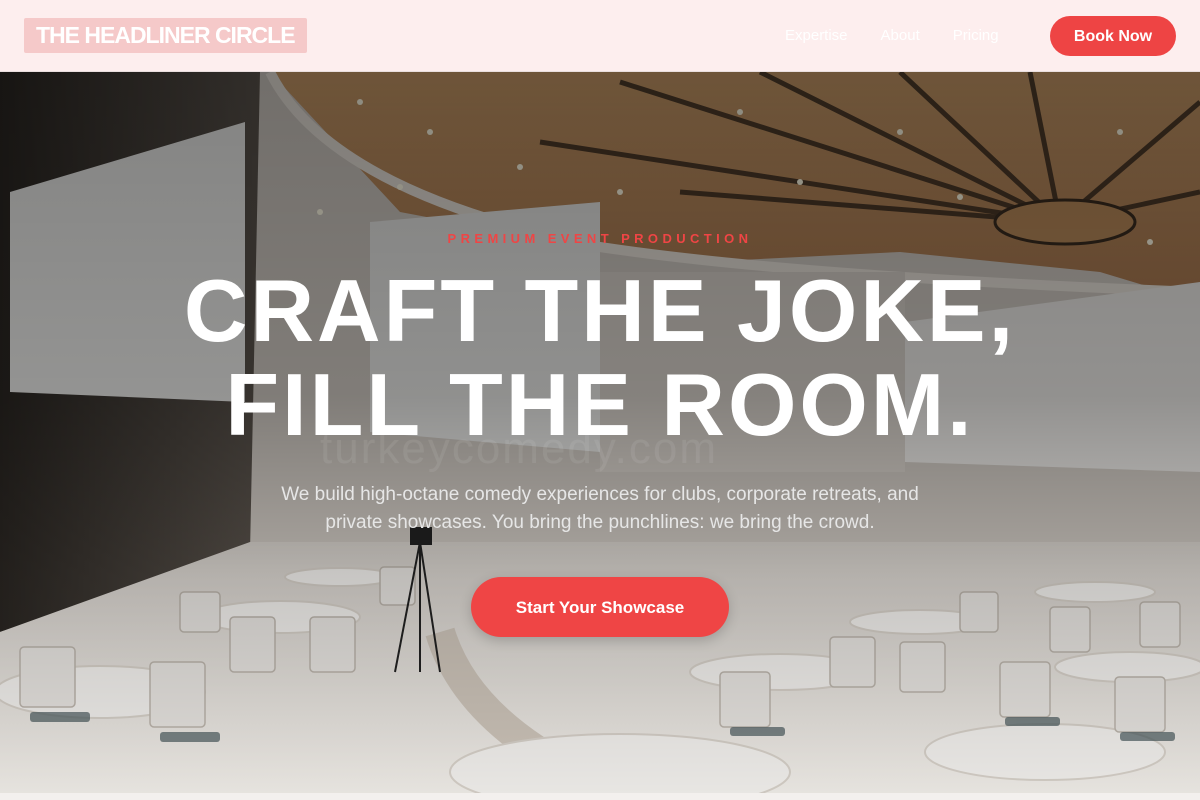  Describe the element at coordinates (600, 404) in the screenshot. I see `hero-headline-line-2: FILL THE ROOM.` at that location.